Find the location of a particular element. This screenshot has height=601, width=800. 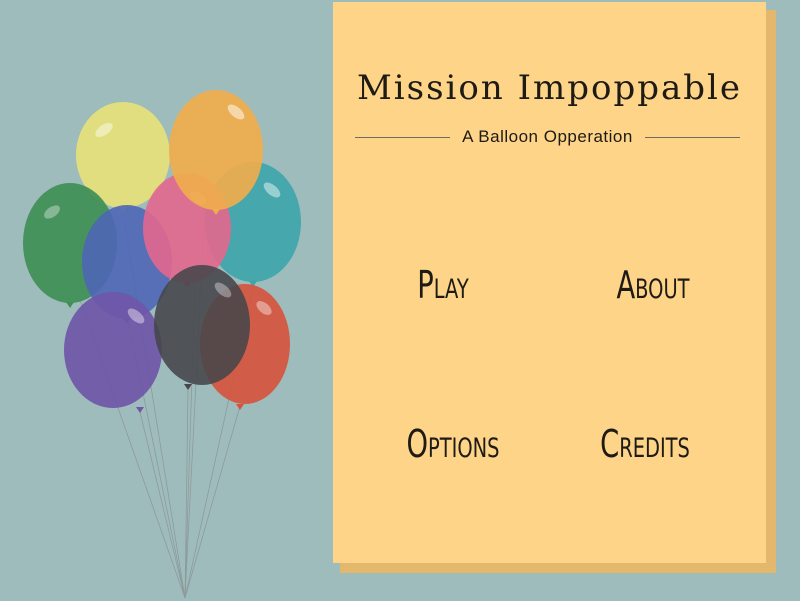

about-button: About is located at coordinates (652, 285).